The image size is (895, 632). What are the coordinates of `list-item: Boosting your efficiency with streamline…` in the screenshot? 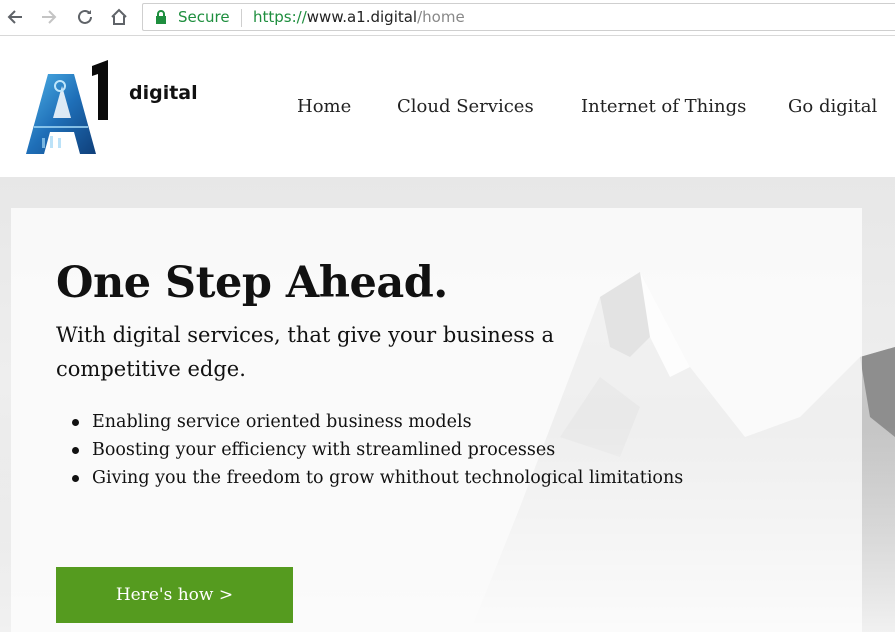 It's located at (369, 450).